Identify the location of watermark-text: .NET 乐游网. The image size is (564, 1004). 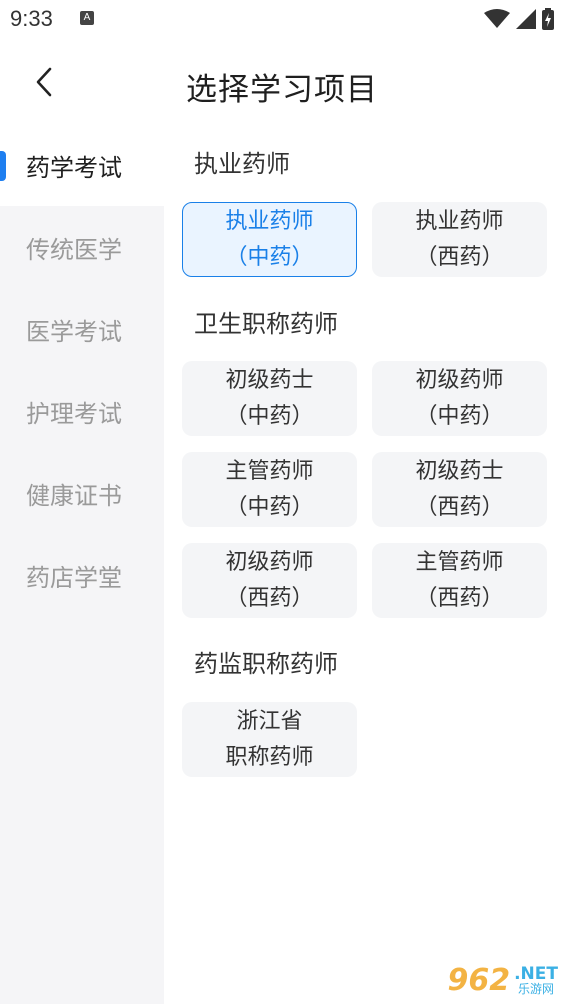
(536, 980).